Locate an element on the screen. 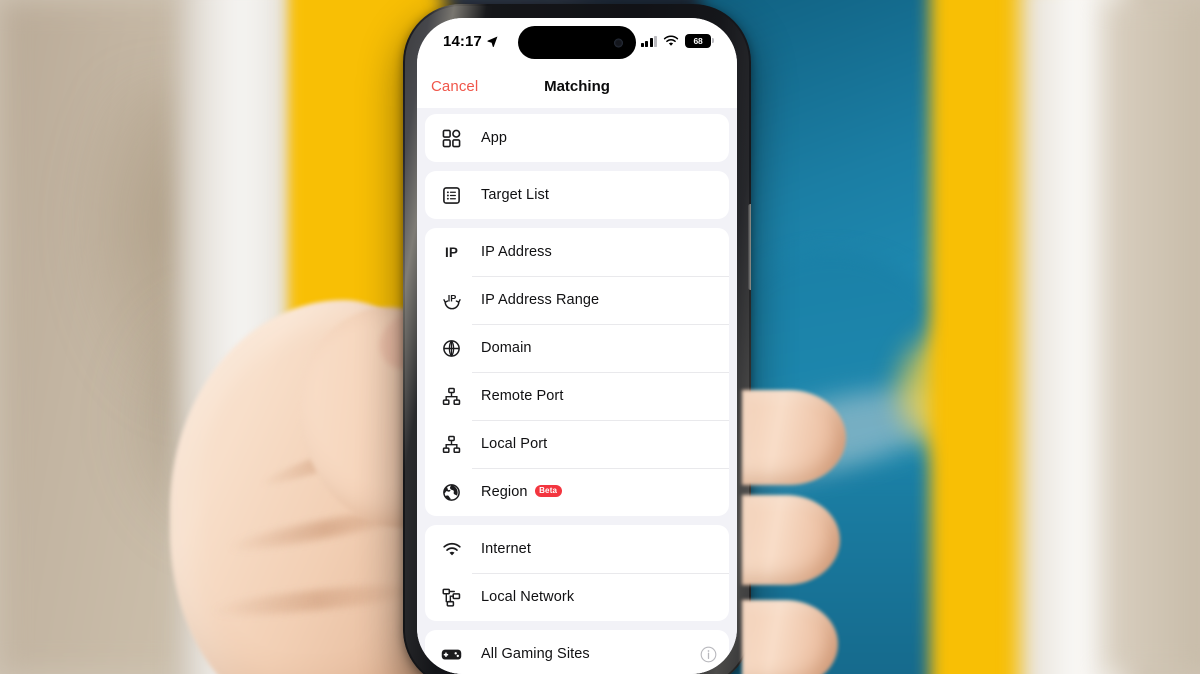 This screenshot has height=674, width=1200. battery-indicator: 68 is located at coordinates (699, 41).